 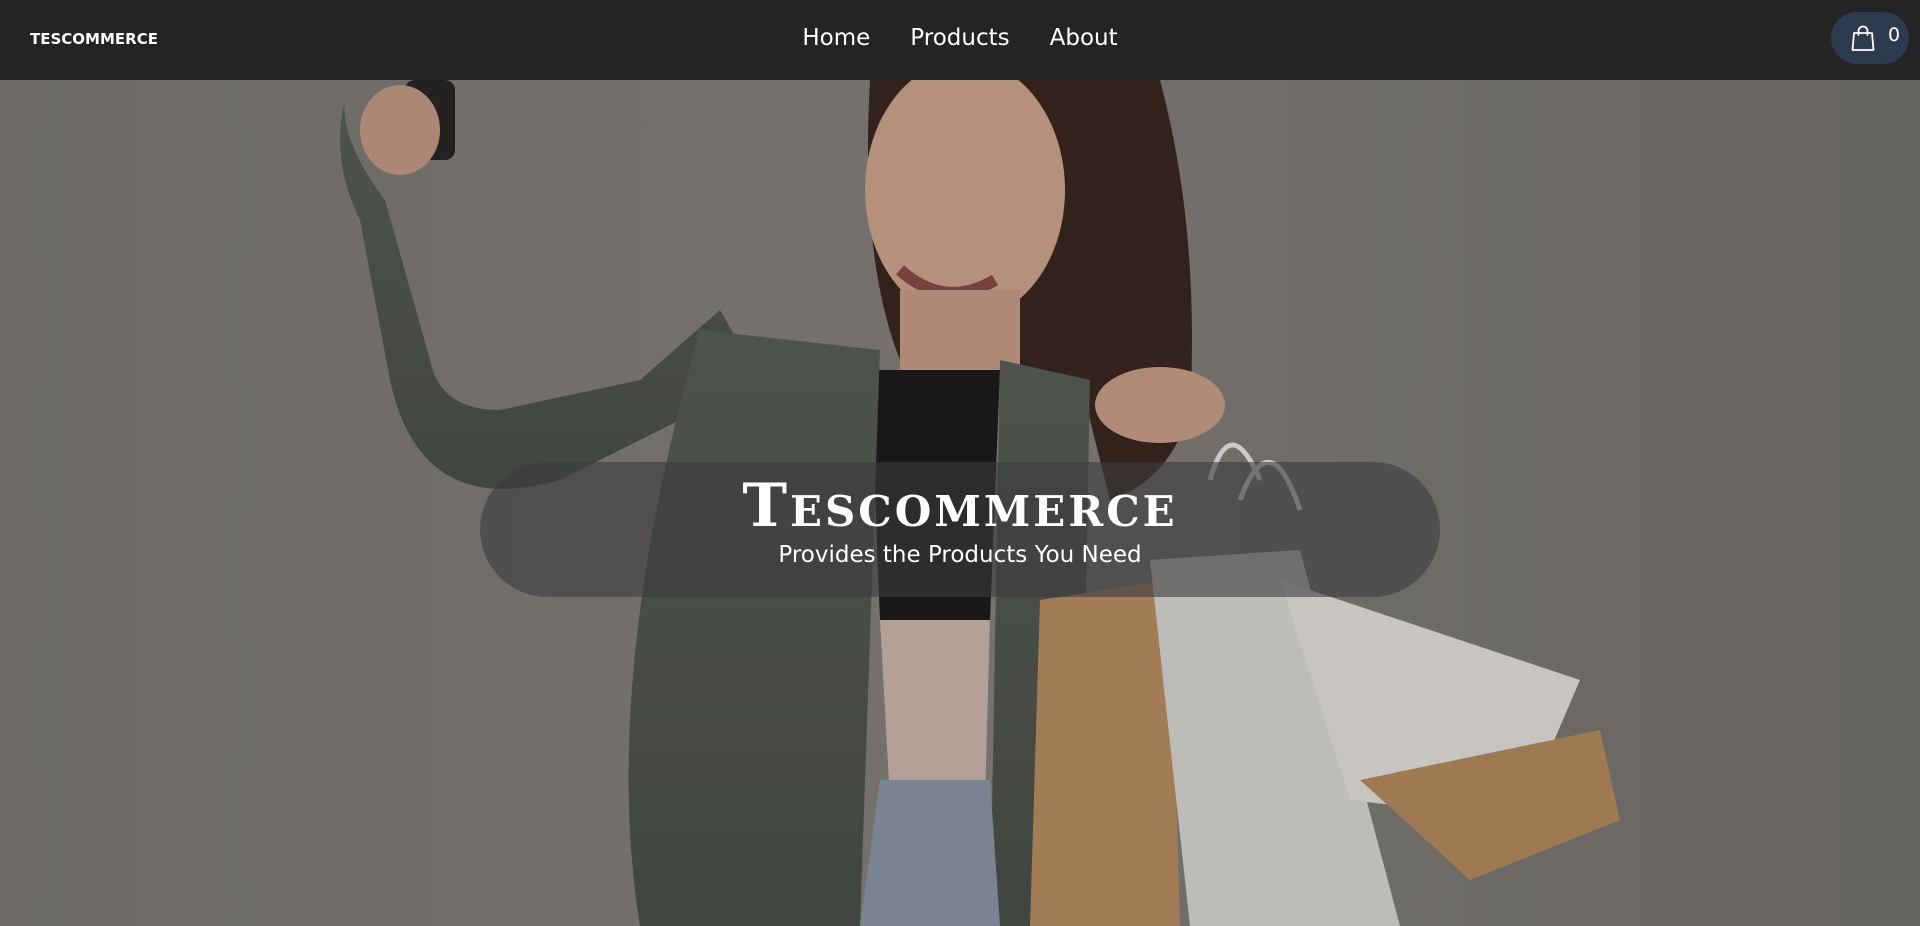 What do you see at coordinates (1863, 38) in the screenshot?
I see `shopping-bag-icon` at bounding box center [1863, 38].